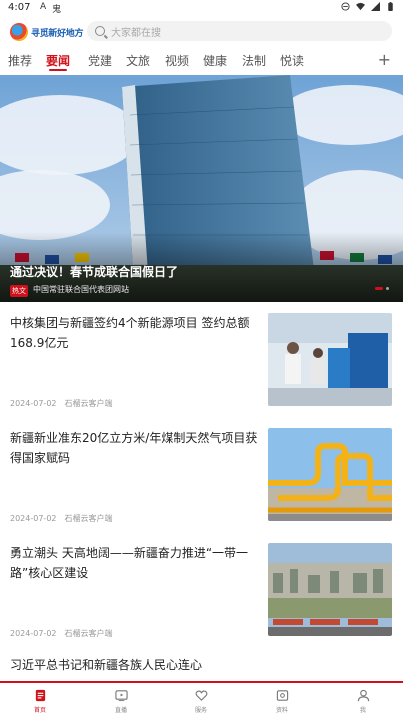 Image resolution: width=403 pixels, height=718 pixels. Describe the element at coordinates (282, 695) in the screenshot. I see `archive-icon` at that location.